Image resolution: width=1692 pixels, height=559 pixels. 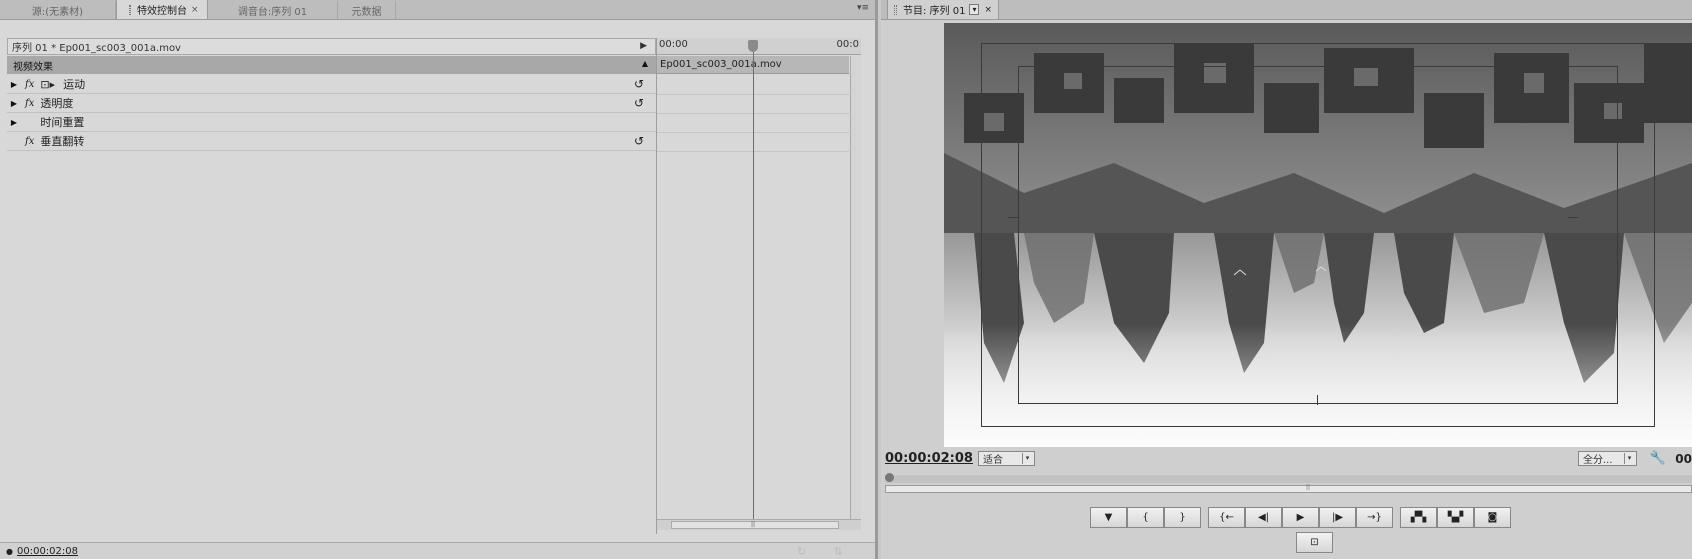 I want to click on tab-effect-controls: 特效控制台 ×, so click(x=162, y=9).